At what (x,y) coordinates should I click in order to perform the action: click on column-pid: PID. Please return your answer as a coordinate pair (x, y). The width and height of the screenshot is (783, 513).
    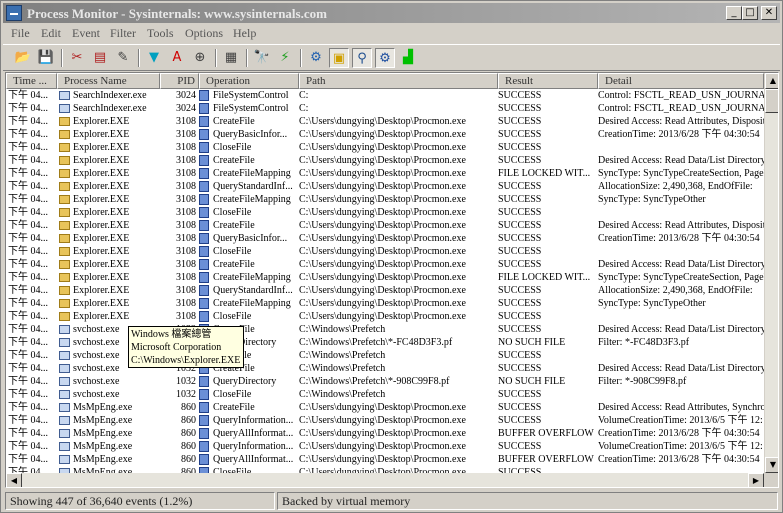
    Looking at the image, I should click on (179, 81).